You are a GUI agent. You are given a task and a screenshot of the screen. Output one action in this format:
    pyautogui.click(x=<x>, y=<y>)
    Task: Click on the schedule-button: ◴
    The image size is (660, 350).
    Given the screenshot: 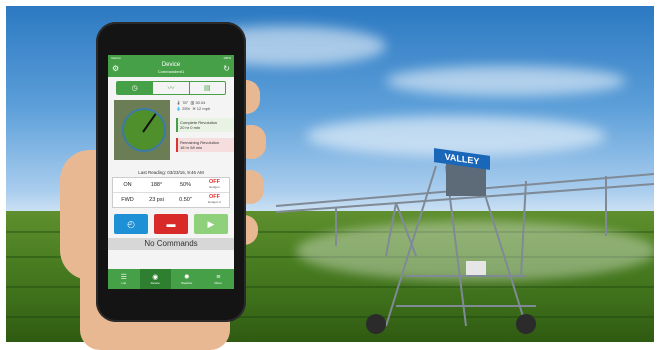 What is the action you would take?
    pyautogui.click(x=131, y=224)
    